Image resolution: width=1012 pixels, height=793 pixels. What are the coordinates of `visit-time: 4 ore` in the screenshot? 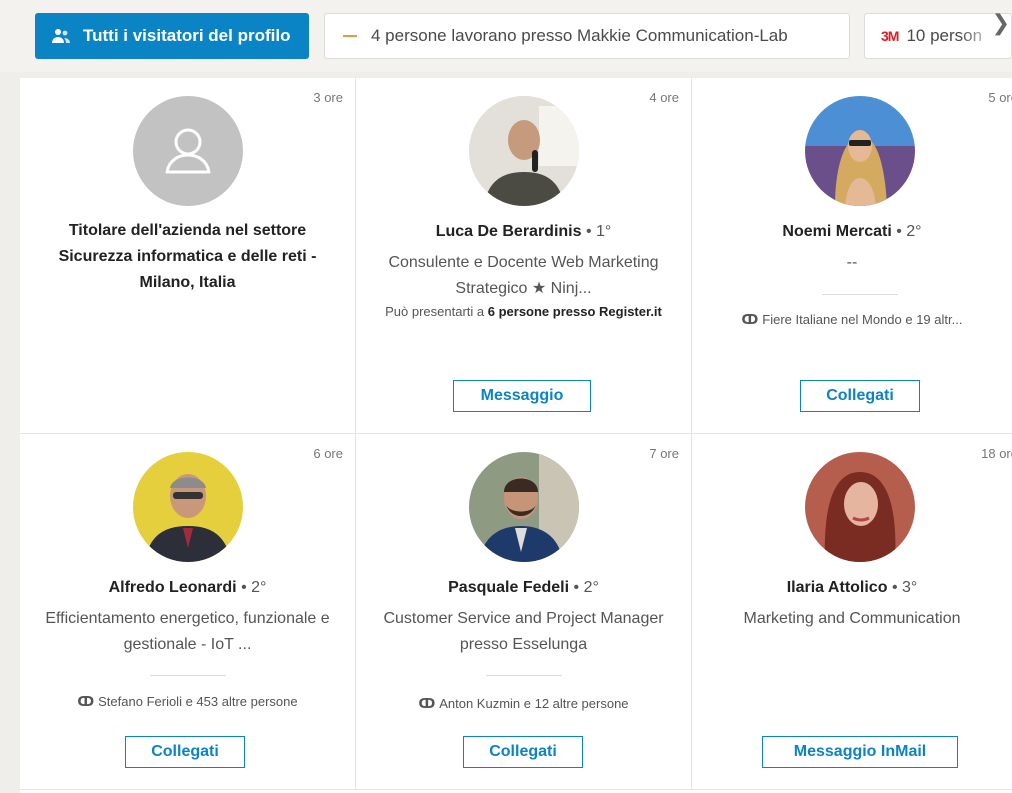 It's located at (664, 97).